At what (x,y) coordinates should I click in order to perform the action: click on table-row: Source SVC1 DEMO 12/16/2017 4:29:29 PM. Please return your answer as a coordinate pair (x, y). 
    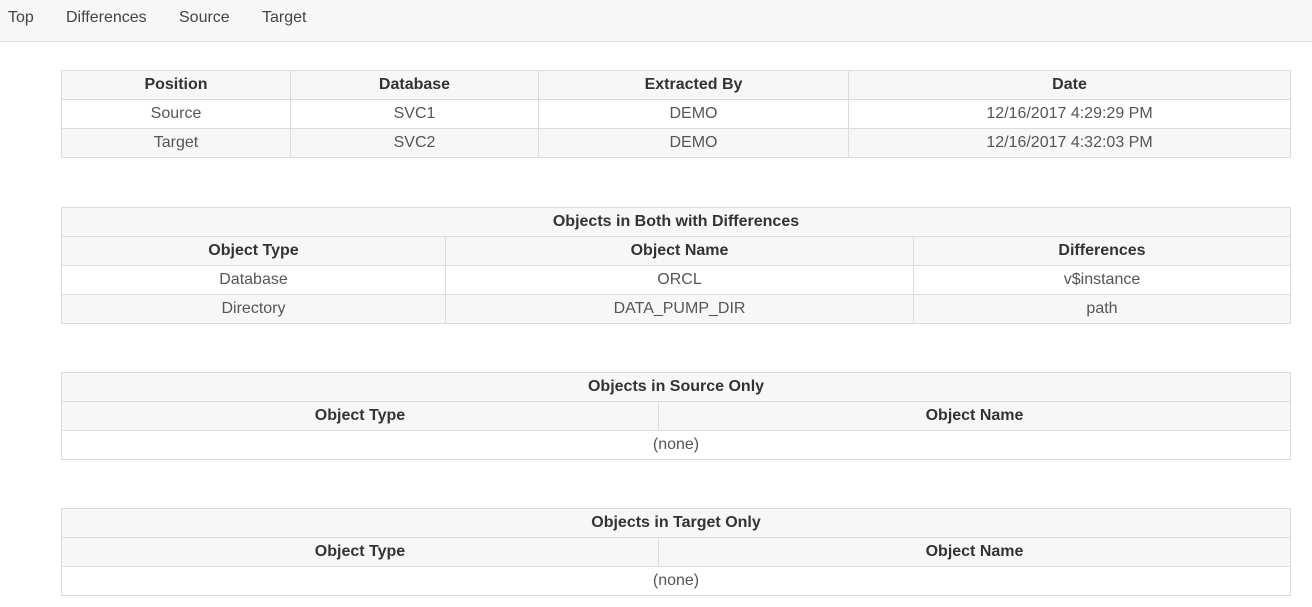
    Looking at the image, I should click on (676, 114).